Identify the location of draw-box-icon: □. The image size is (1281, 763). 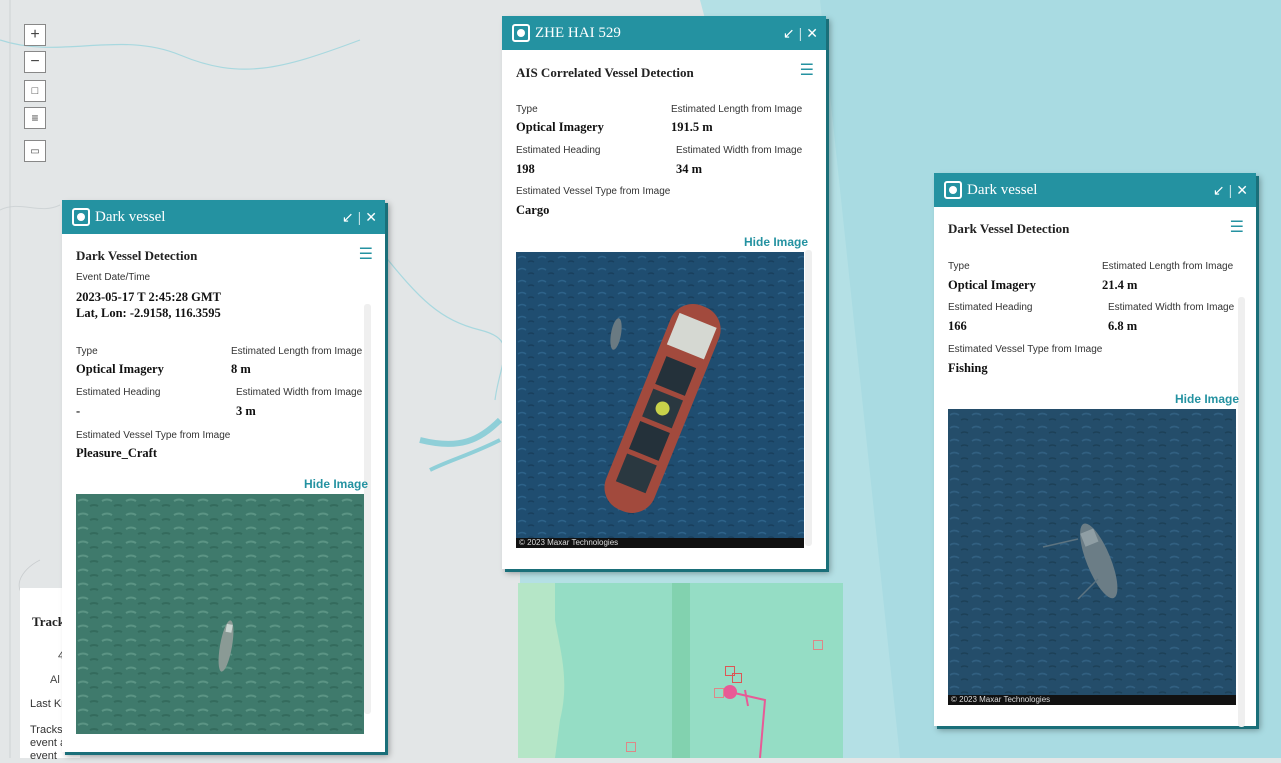
(35, 91).